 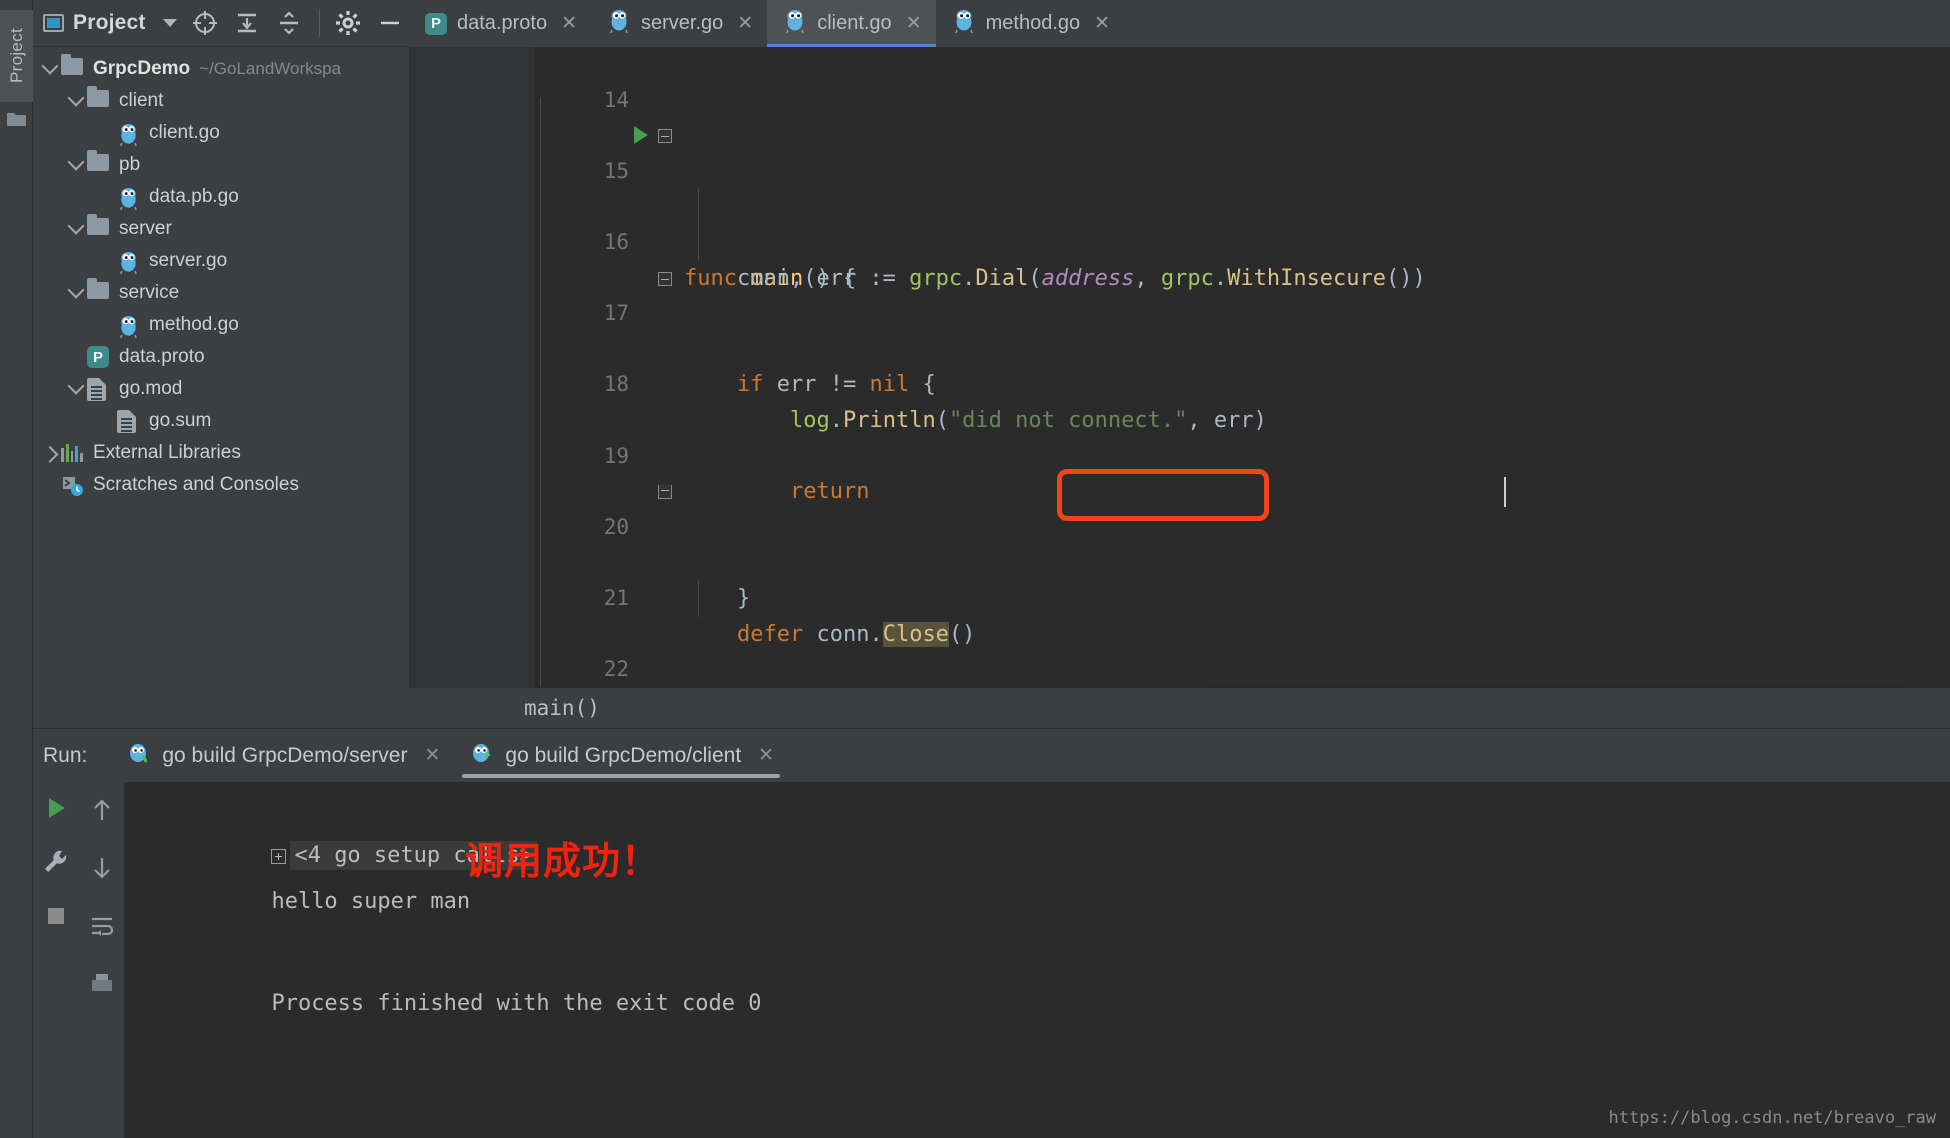 I want to click on indent-guide, so click(x=698, y=599).